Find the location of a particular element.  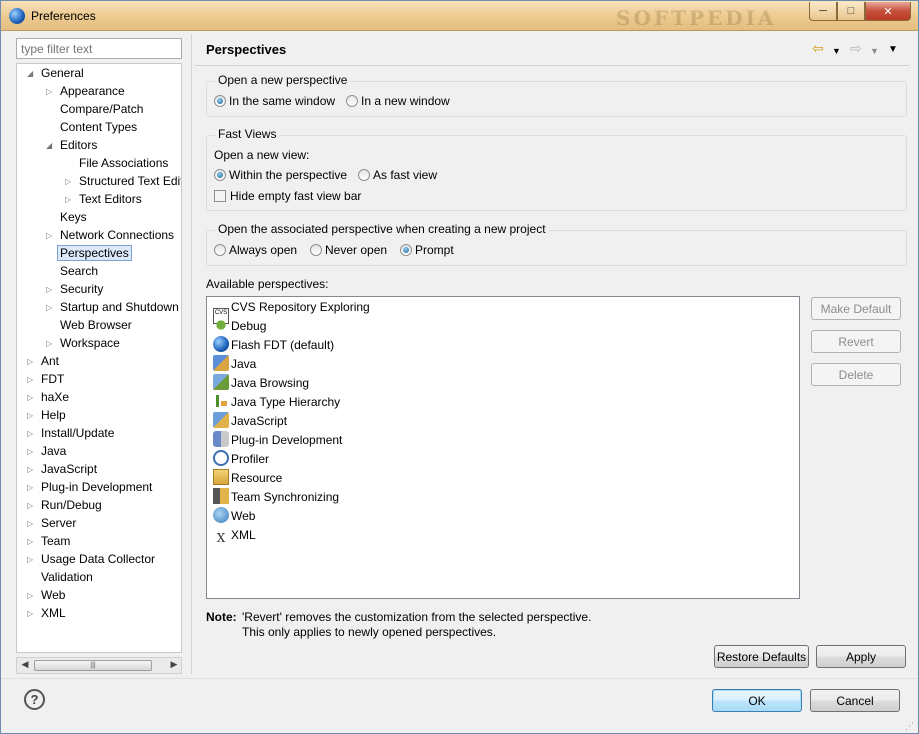

never-open-radio: Never open is located at coordinates (348, 250).